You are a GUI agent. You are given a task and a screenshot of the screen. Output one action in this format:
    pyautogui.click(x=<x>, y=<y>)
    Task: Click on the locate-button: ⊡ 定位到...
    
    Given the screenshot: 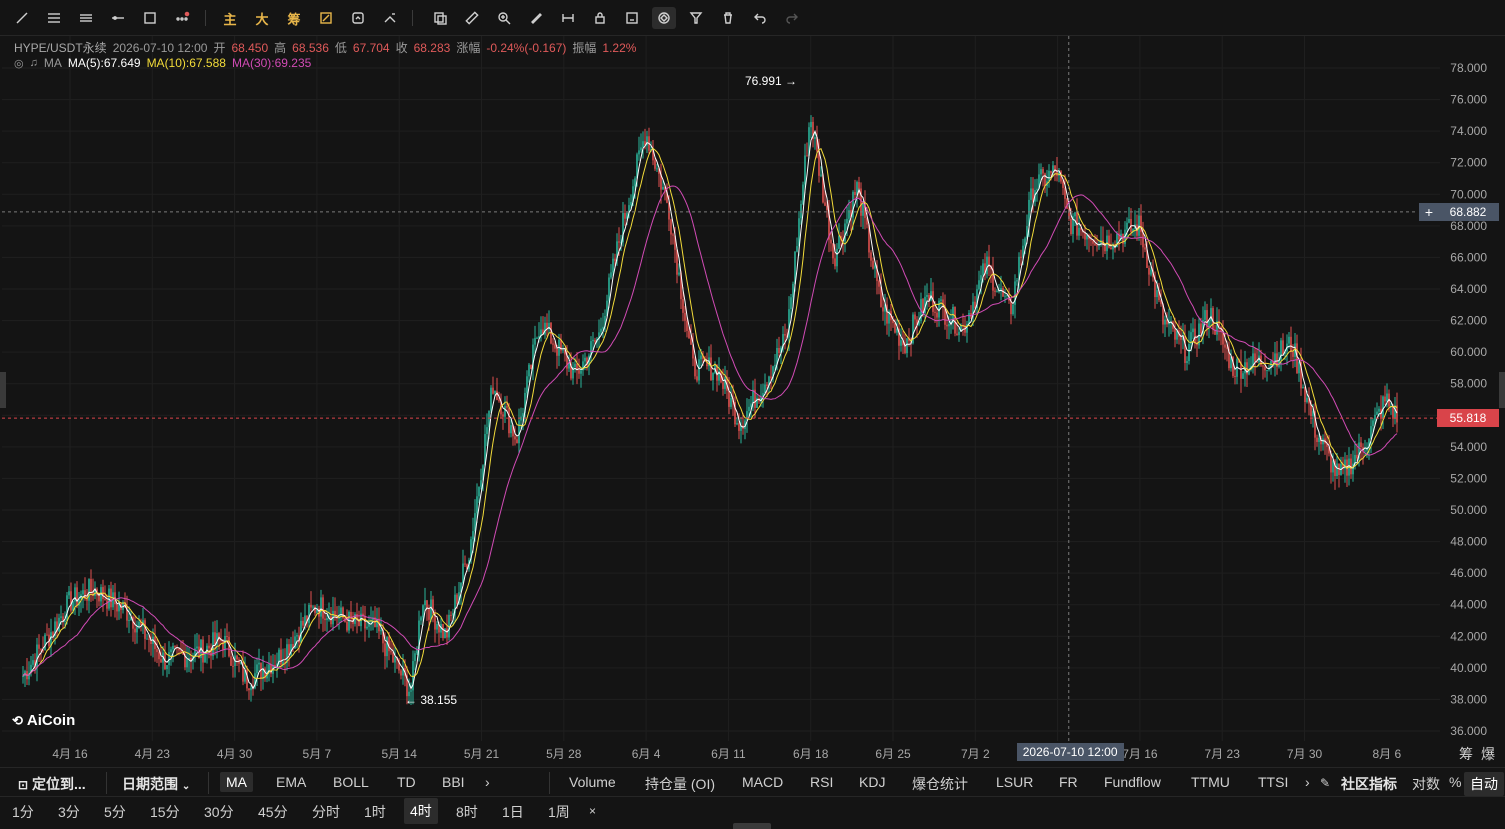 What is the action you would take?
    pyautogui.click(x=52, y=784)
    